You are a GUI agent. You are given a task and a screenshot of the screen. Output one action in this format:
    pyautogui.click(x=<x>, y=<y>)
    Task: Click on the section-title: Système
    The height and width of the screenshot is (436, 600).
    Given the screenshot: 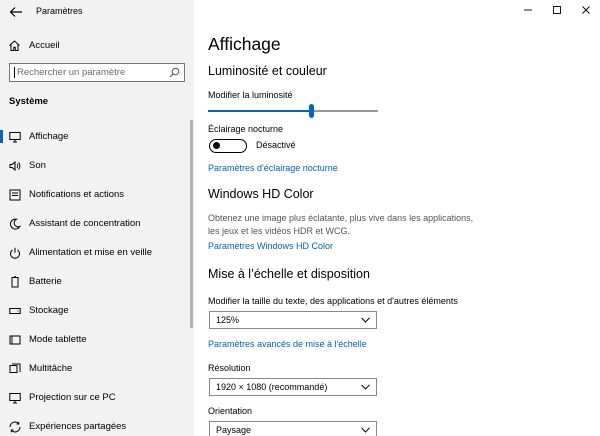 What is the action you would take?
    pyautogui.click(x=29, y=101)
    